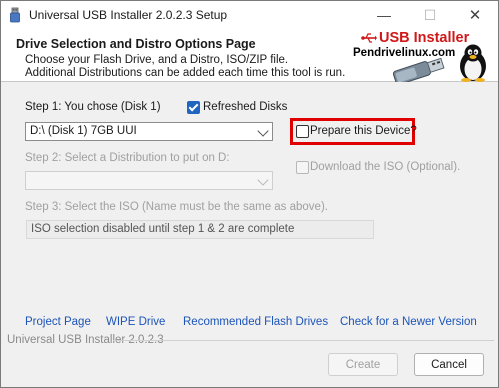 The width and height of the screenshot is (499, 388). I want to click on close-button: ✕, so click(475, 15).